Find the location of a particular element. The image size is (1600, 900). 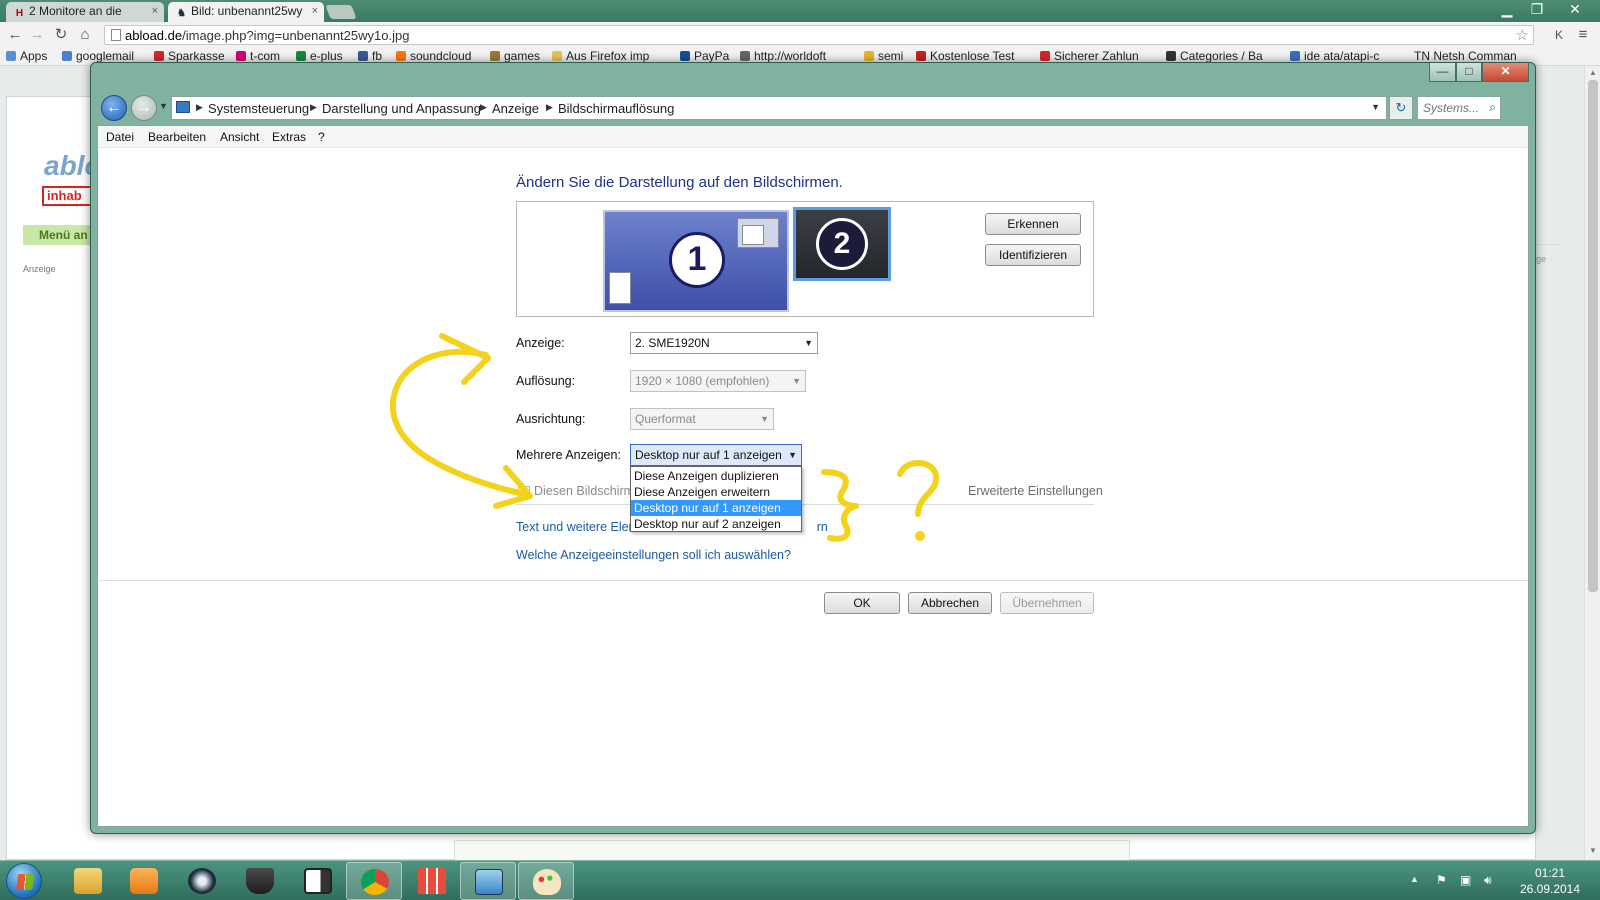

breadcrumb-systemsteuerung: Systemsteuerung is located at coordinates (258, 108).